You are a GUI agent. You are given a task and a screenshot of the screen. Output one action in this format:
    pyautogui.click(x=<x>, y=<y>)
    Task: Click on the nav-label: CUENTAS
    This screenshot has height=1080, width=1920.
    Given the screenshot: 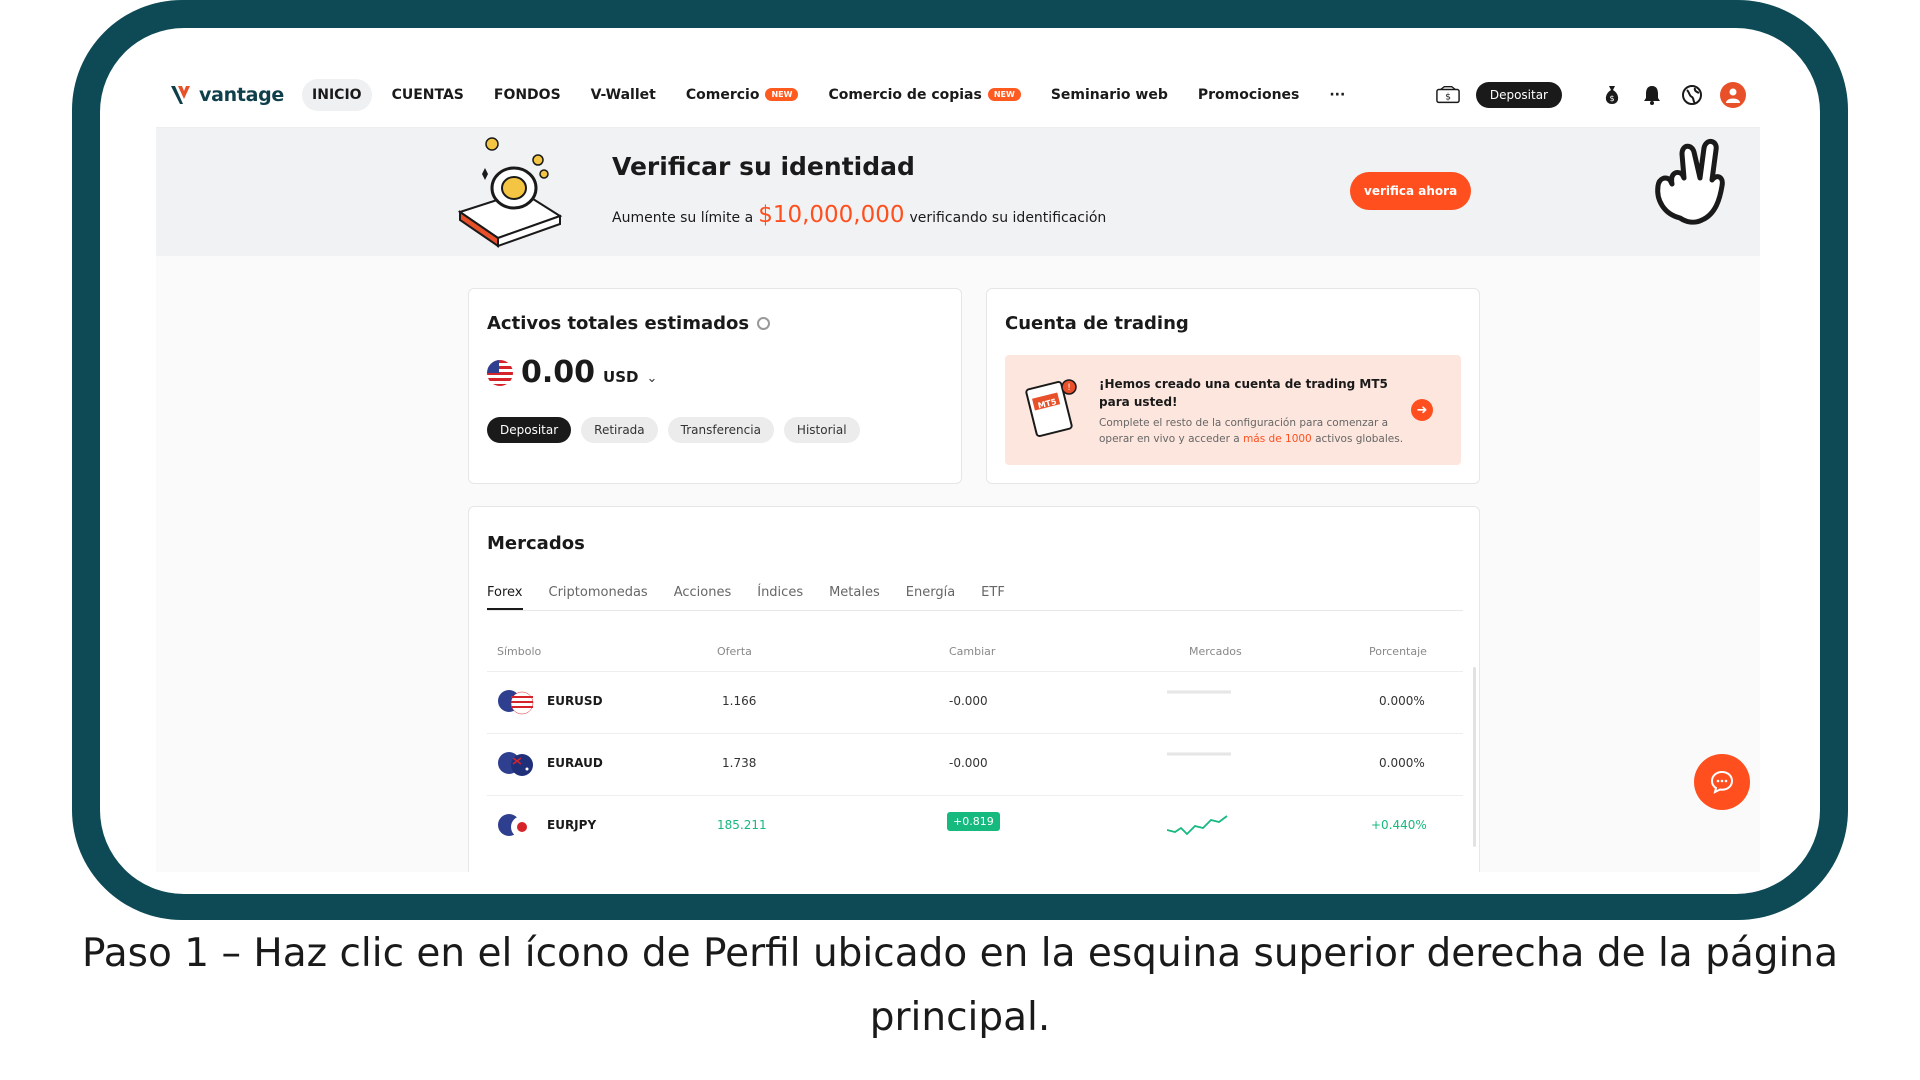 What is the action you would take?
    pyautogui.click(x=427, y=94)
    